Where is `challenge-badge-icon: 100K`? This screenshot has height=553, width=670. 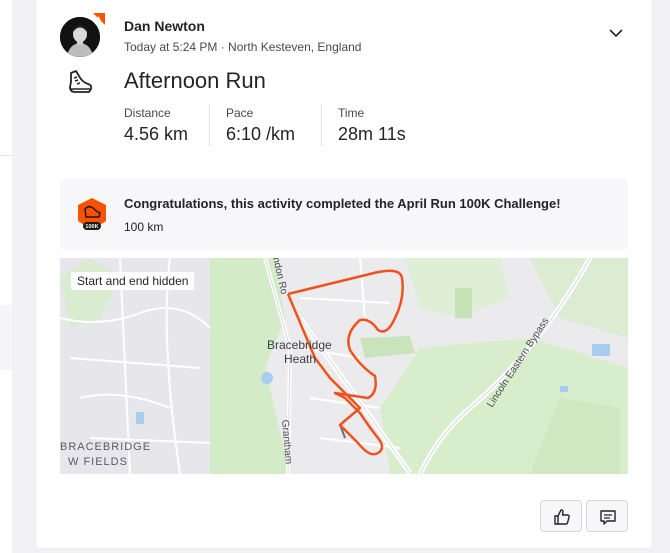
challenge-badge-icon: 100K is located at coordinates (92, 214).